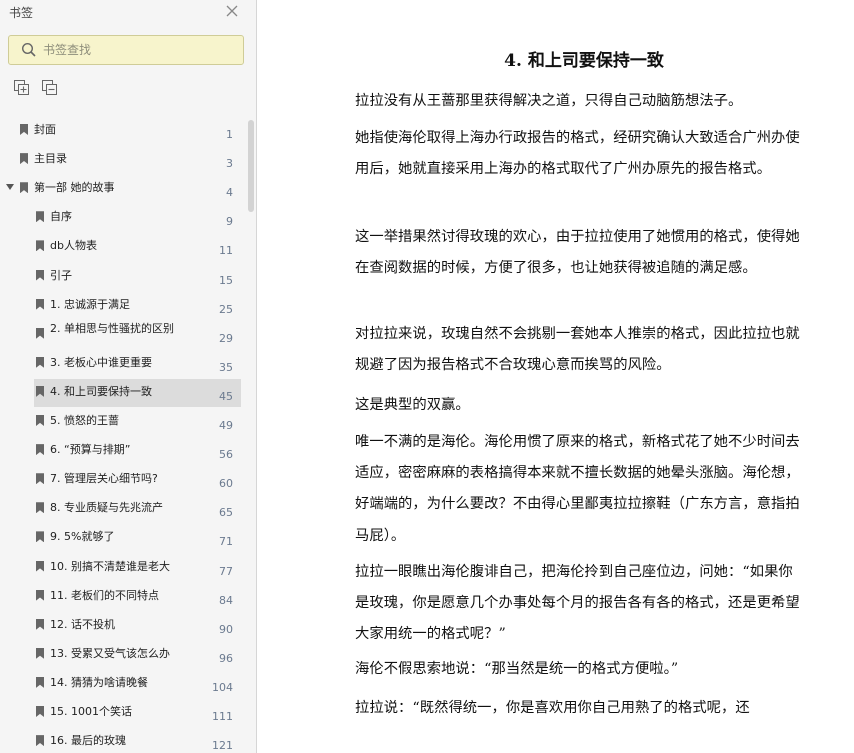 This screenshot has height=753, width=854. Describe the element at coordinates (123, 422) in the screenshot. I see `bookmark-item: 5. 愤怒的王蔷 49` at that location.